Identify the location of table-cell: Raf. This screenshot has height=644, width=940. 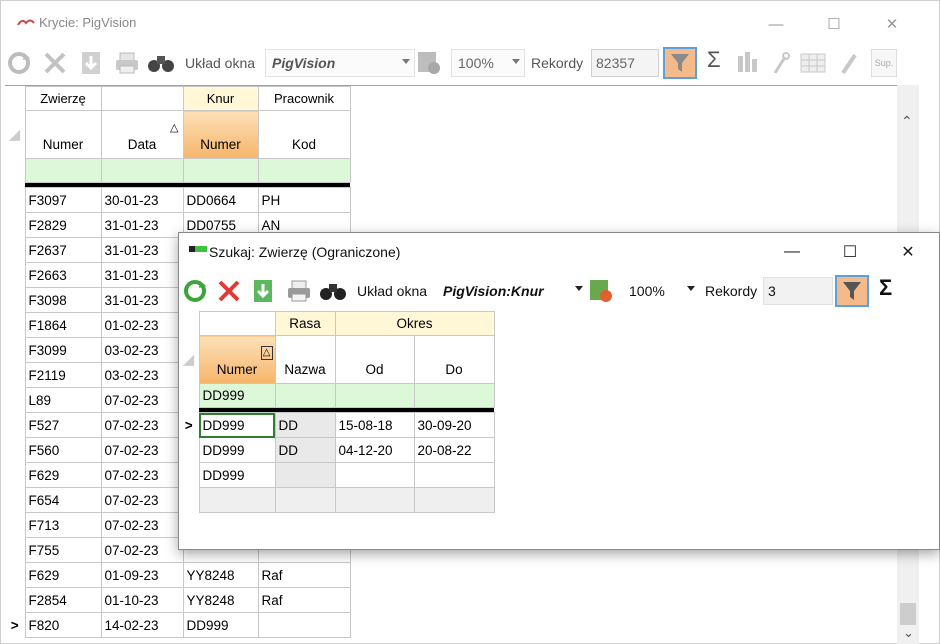
(304, 575).